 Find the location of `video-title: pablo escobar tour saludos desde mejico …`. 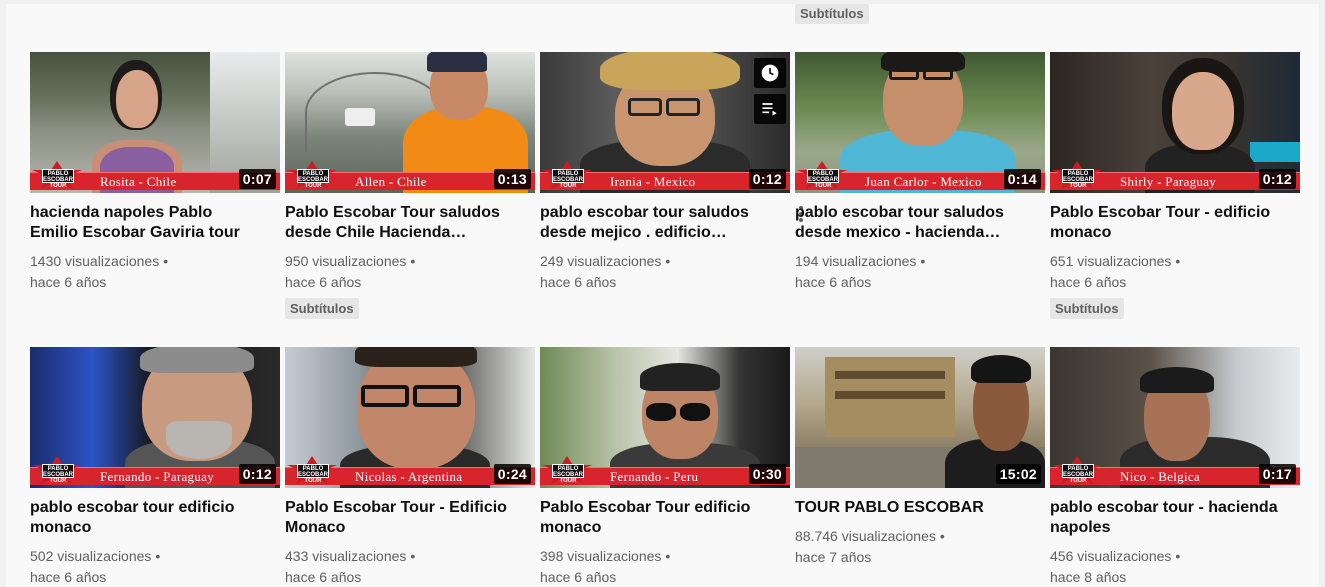

video-title: pablo escobar tour saludos desde mejico … is located at coordinates (655, 223).